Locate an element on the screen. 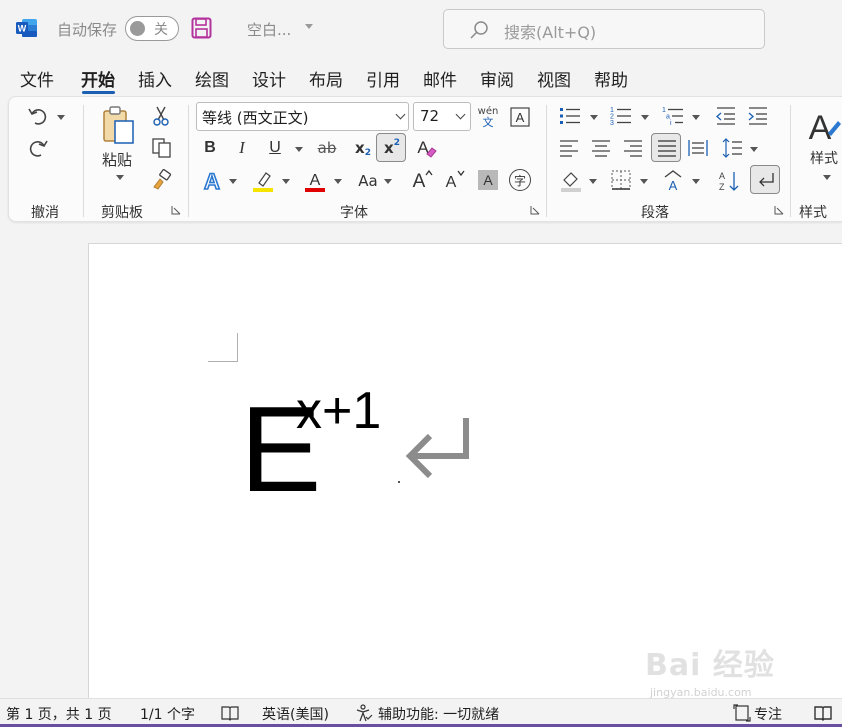  styles-dropdown-icon is located at coordinates (827, 177).